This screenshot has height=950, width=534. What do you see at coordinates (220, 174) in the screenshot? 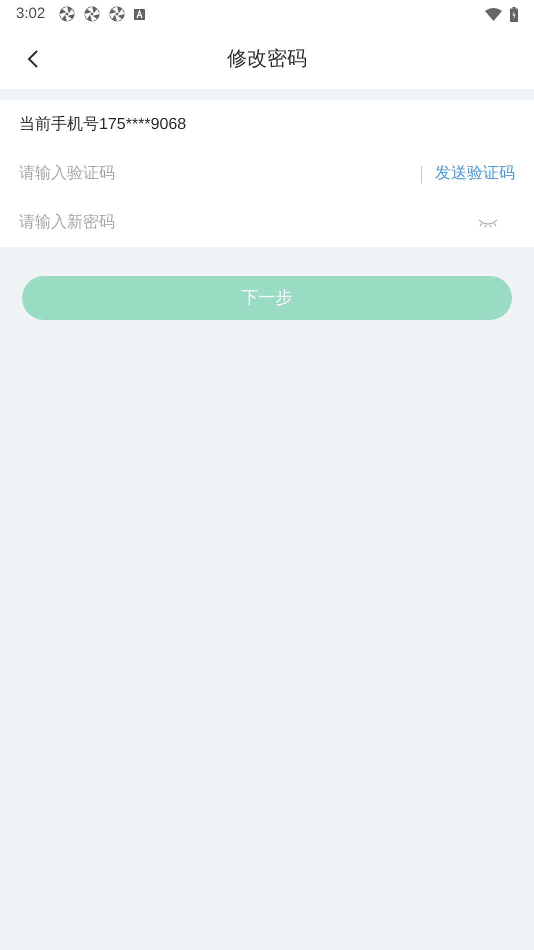
I see `verification-code-field: 请输入验证码` at bounding box center [220, 174].